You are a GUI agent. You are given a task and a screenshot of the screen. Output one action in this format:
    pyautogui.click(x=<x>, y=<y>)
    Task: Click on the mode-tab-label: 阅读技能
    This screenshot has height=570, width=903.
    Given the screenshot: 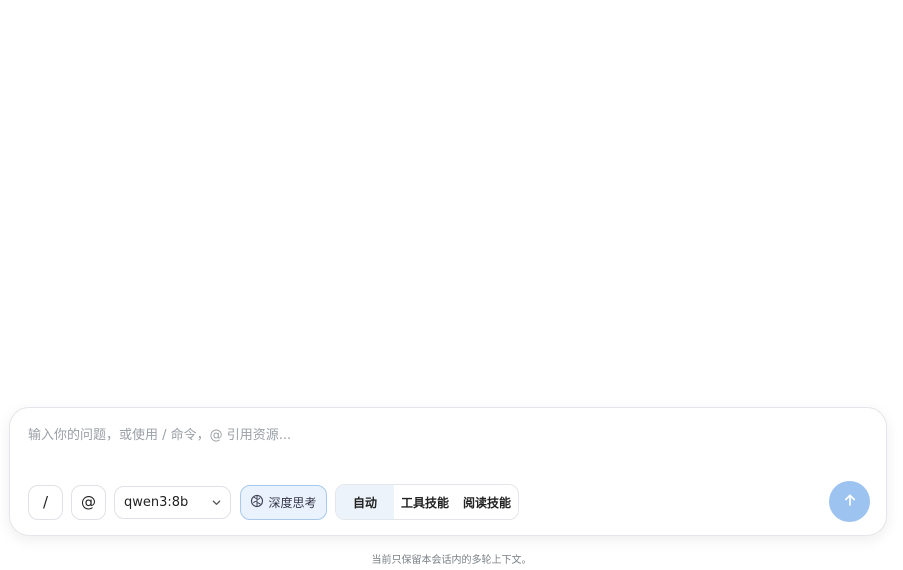 What is the action you would take?
    pyautogui.click(x=487, y=502)
    